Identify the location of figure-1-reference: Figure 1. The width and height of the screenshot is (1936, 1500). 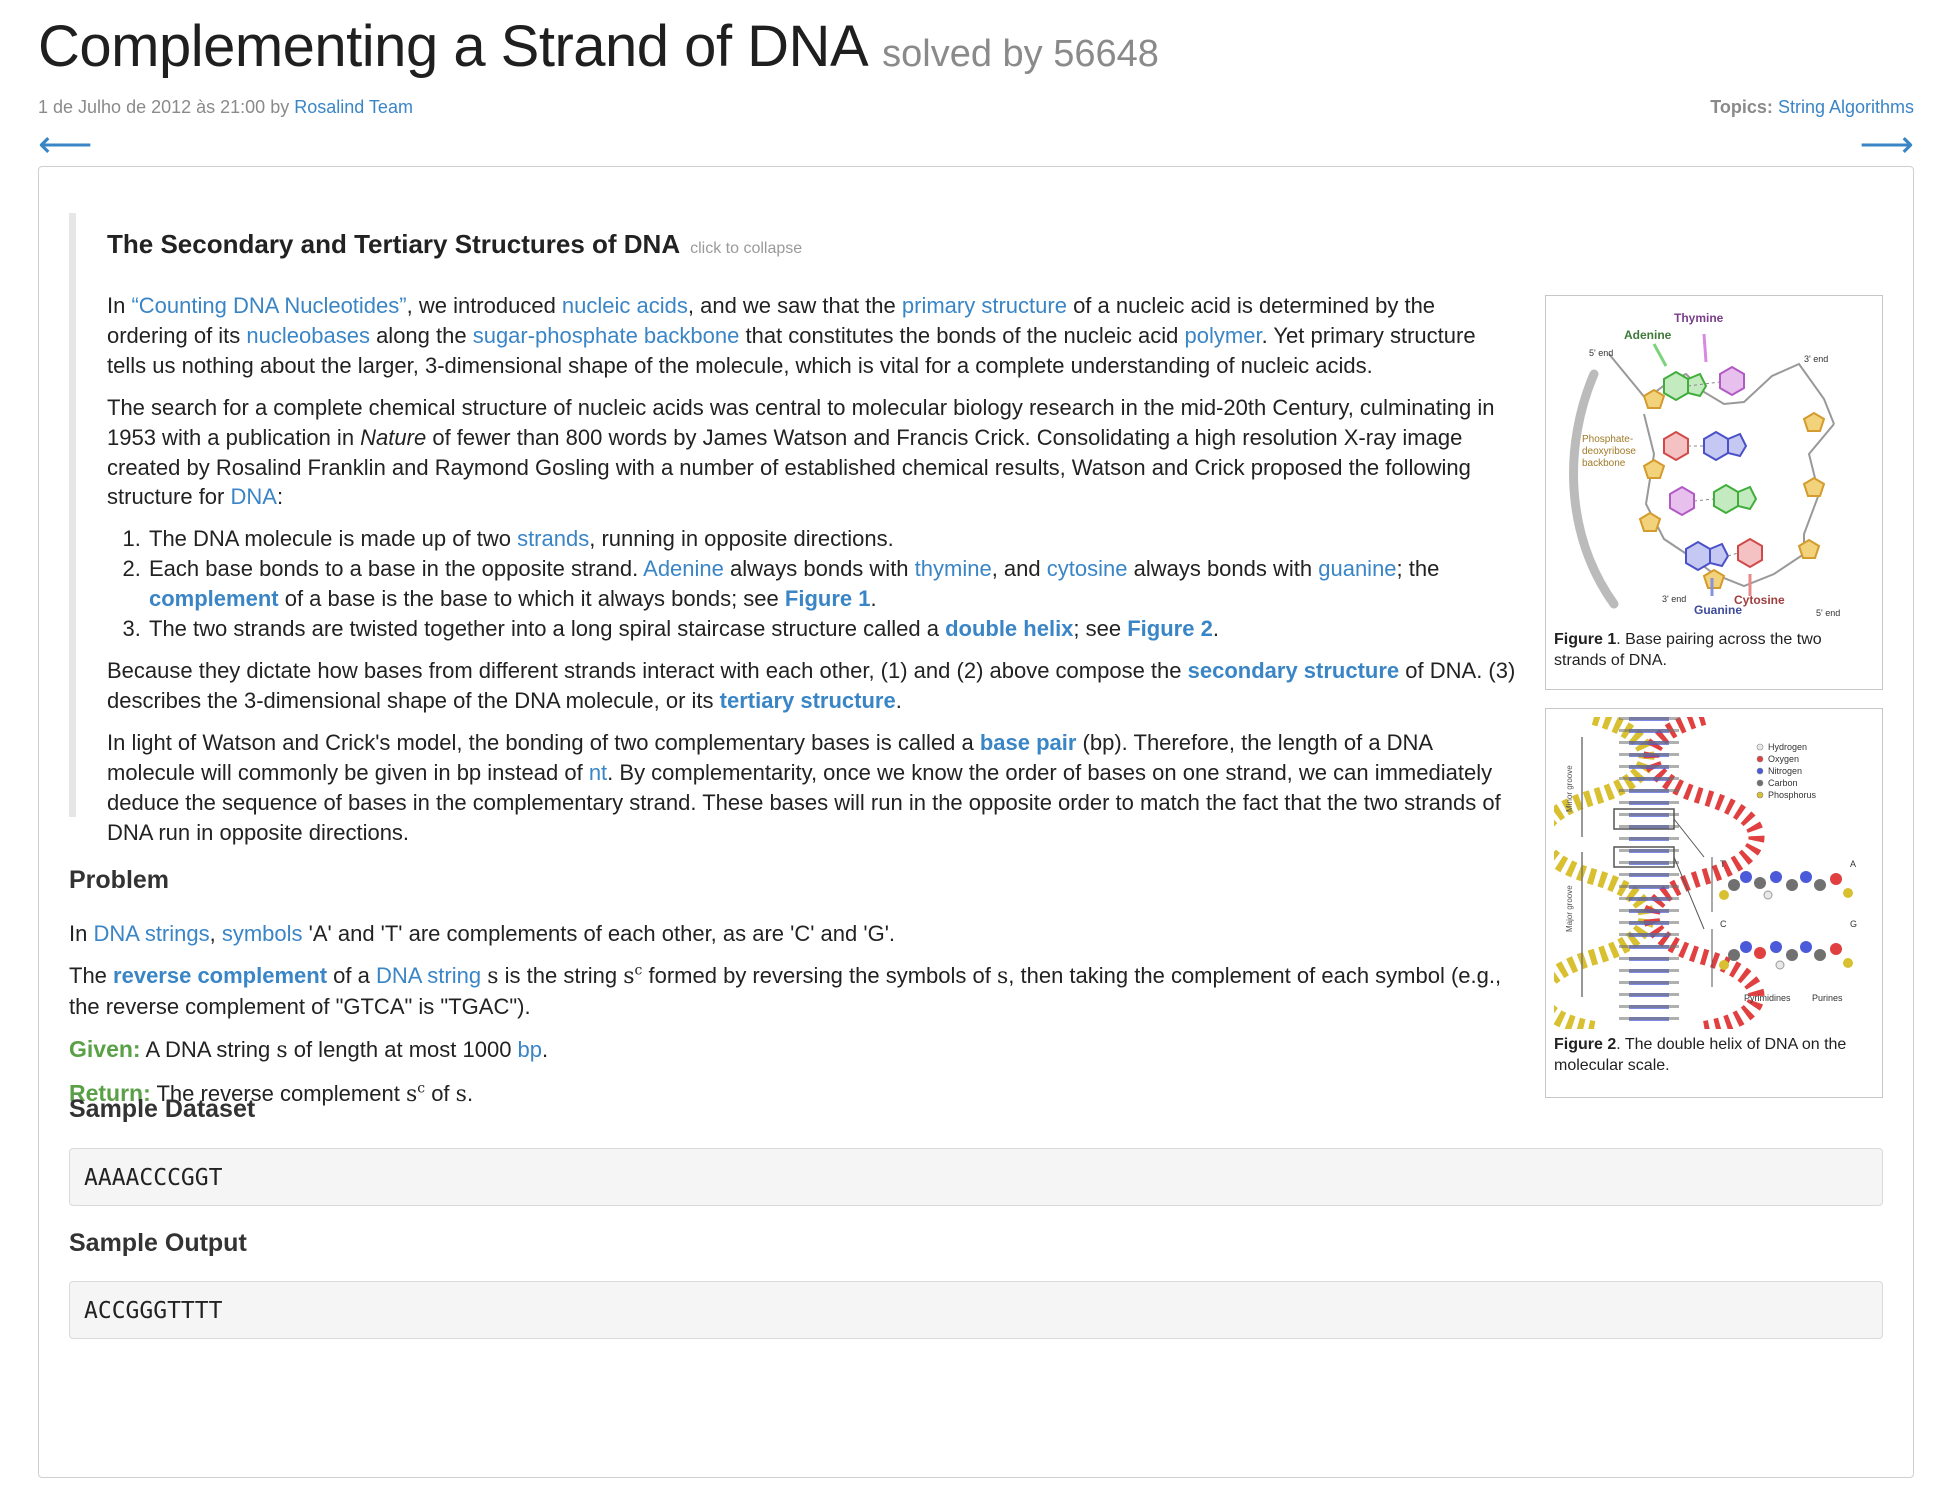
(828, 598).